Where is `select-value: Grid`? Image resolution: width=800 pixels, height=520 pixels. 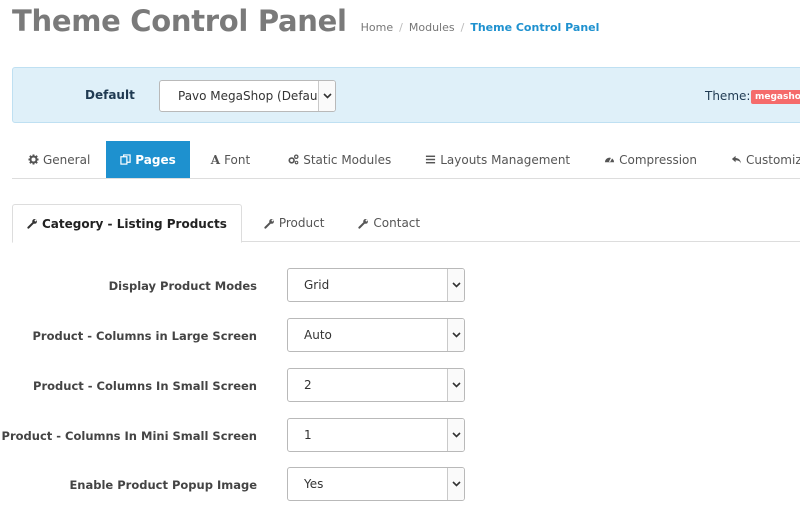
select-value: Grid is located at coordinates (317, 285).